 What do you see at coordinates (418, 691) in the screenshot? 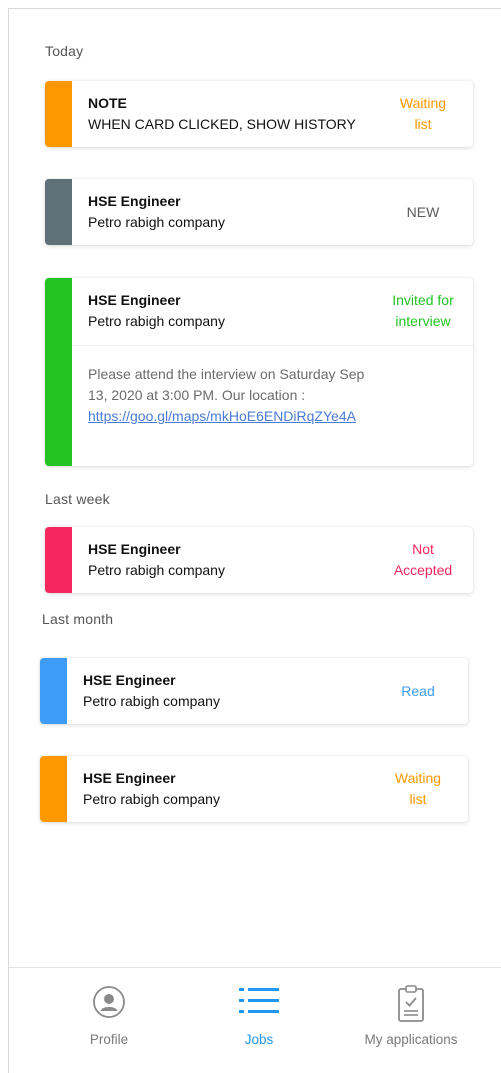
I see `status-badge: Read` at bounding box center [418, 691].